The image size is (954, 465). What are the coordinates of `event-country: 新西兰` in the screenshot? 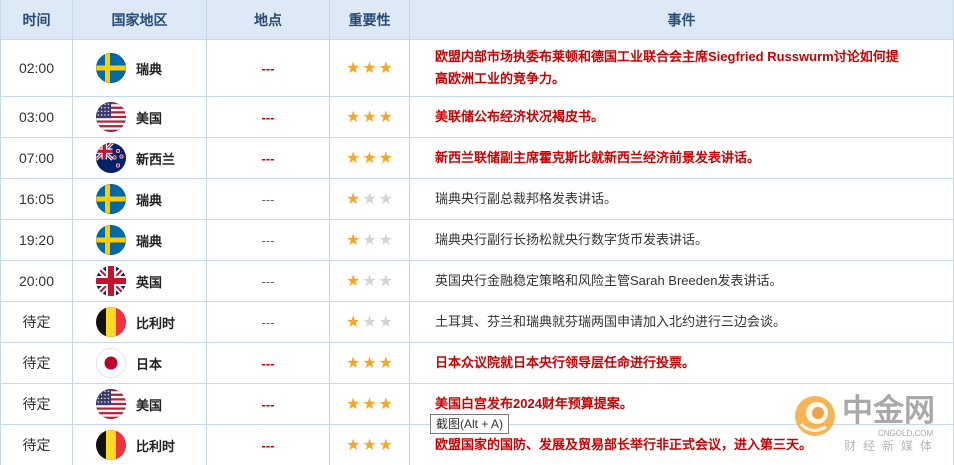 It's located at (140, 158).